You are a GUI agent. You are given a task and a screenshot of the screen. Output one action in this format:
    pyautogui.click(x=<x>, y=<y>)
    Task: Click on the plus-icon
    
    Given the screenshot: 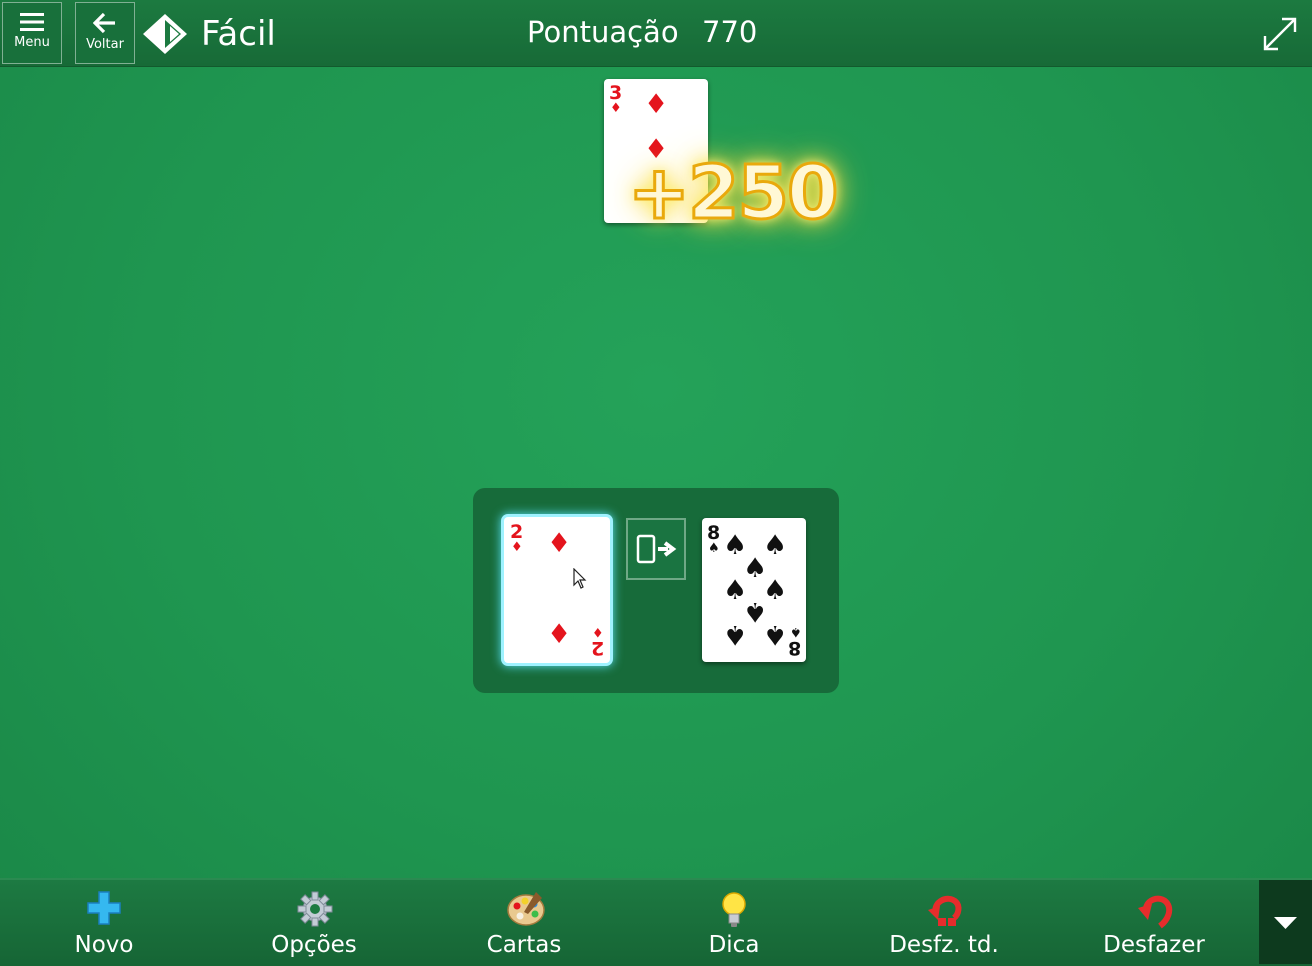 What is the action you would take?
    pyautogui.click(x=104, y=908)
    